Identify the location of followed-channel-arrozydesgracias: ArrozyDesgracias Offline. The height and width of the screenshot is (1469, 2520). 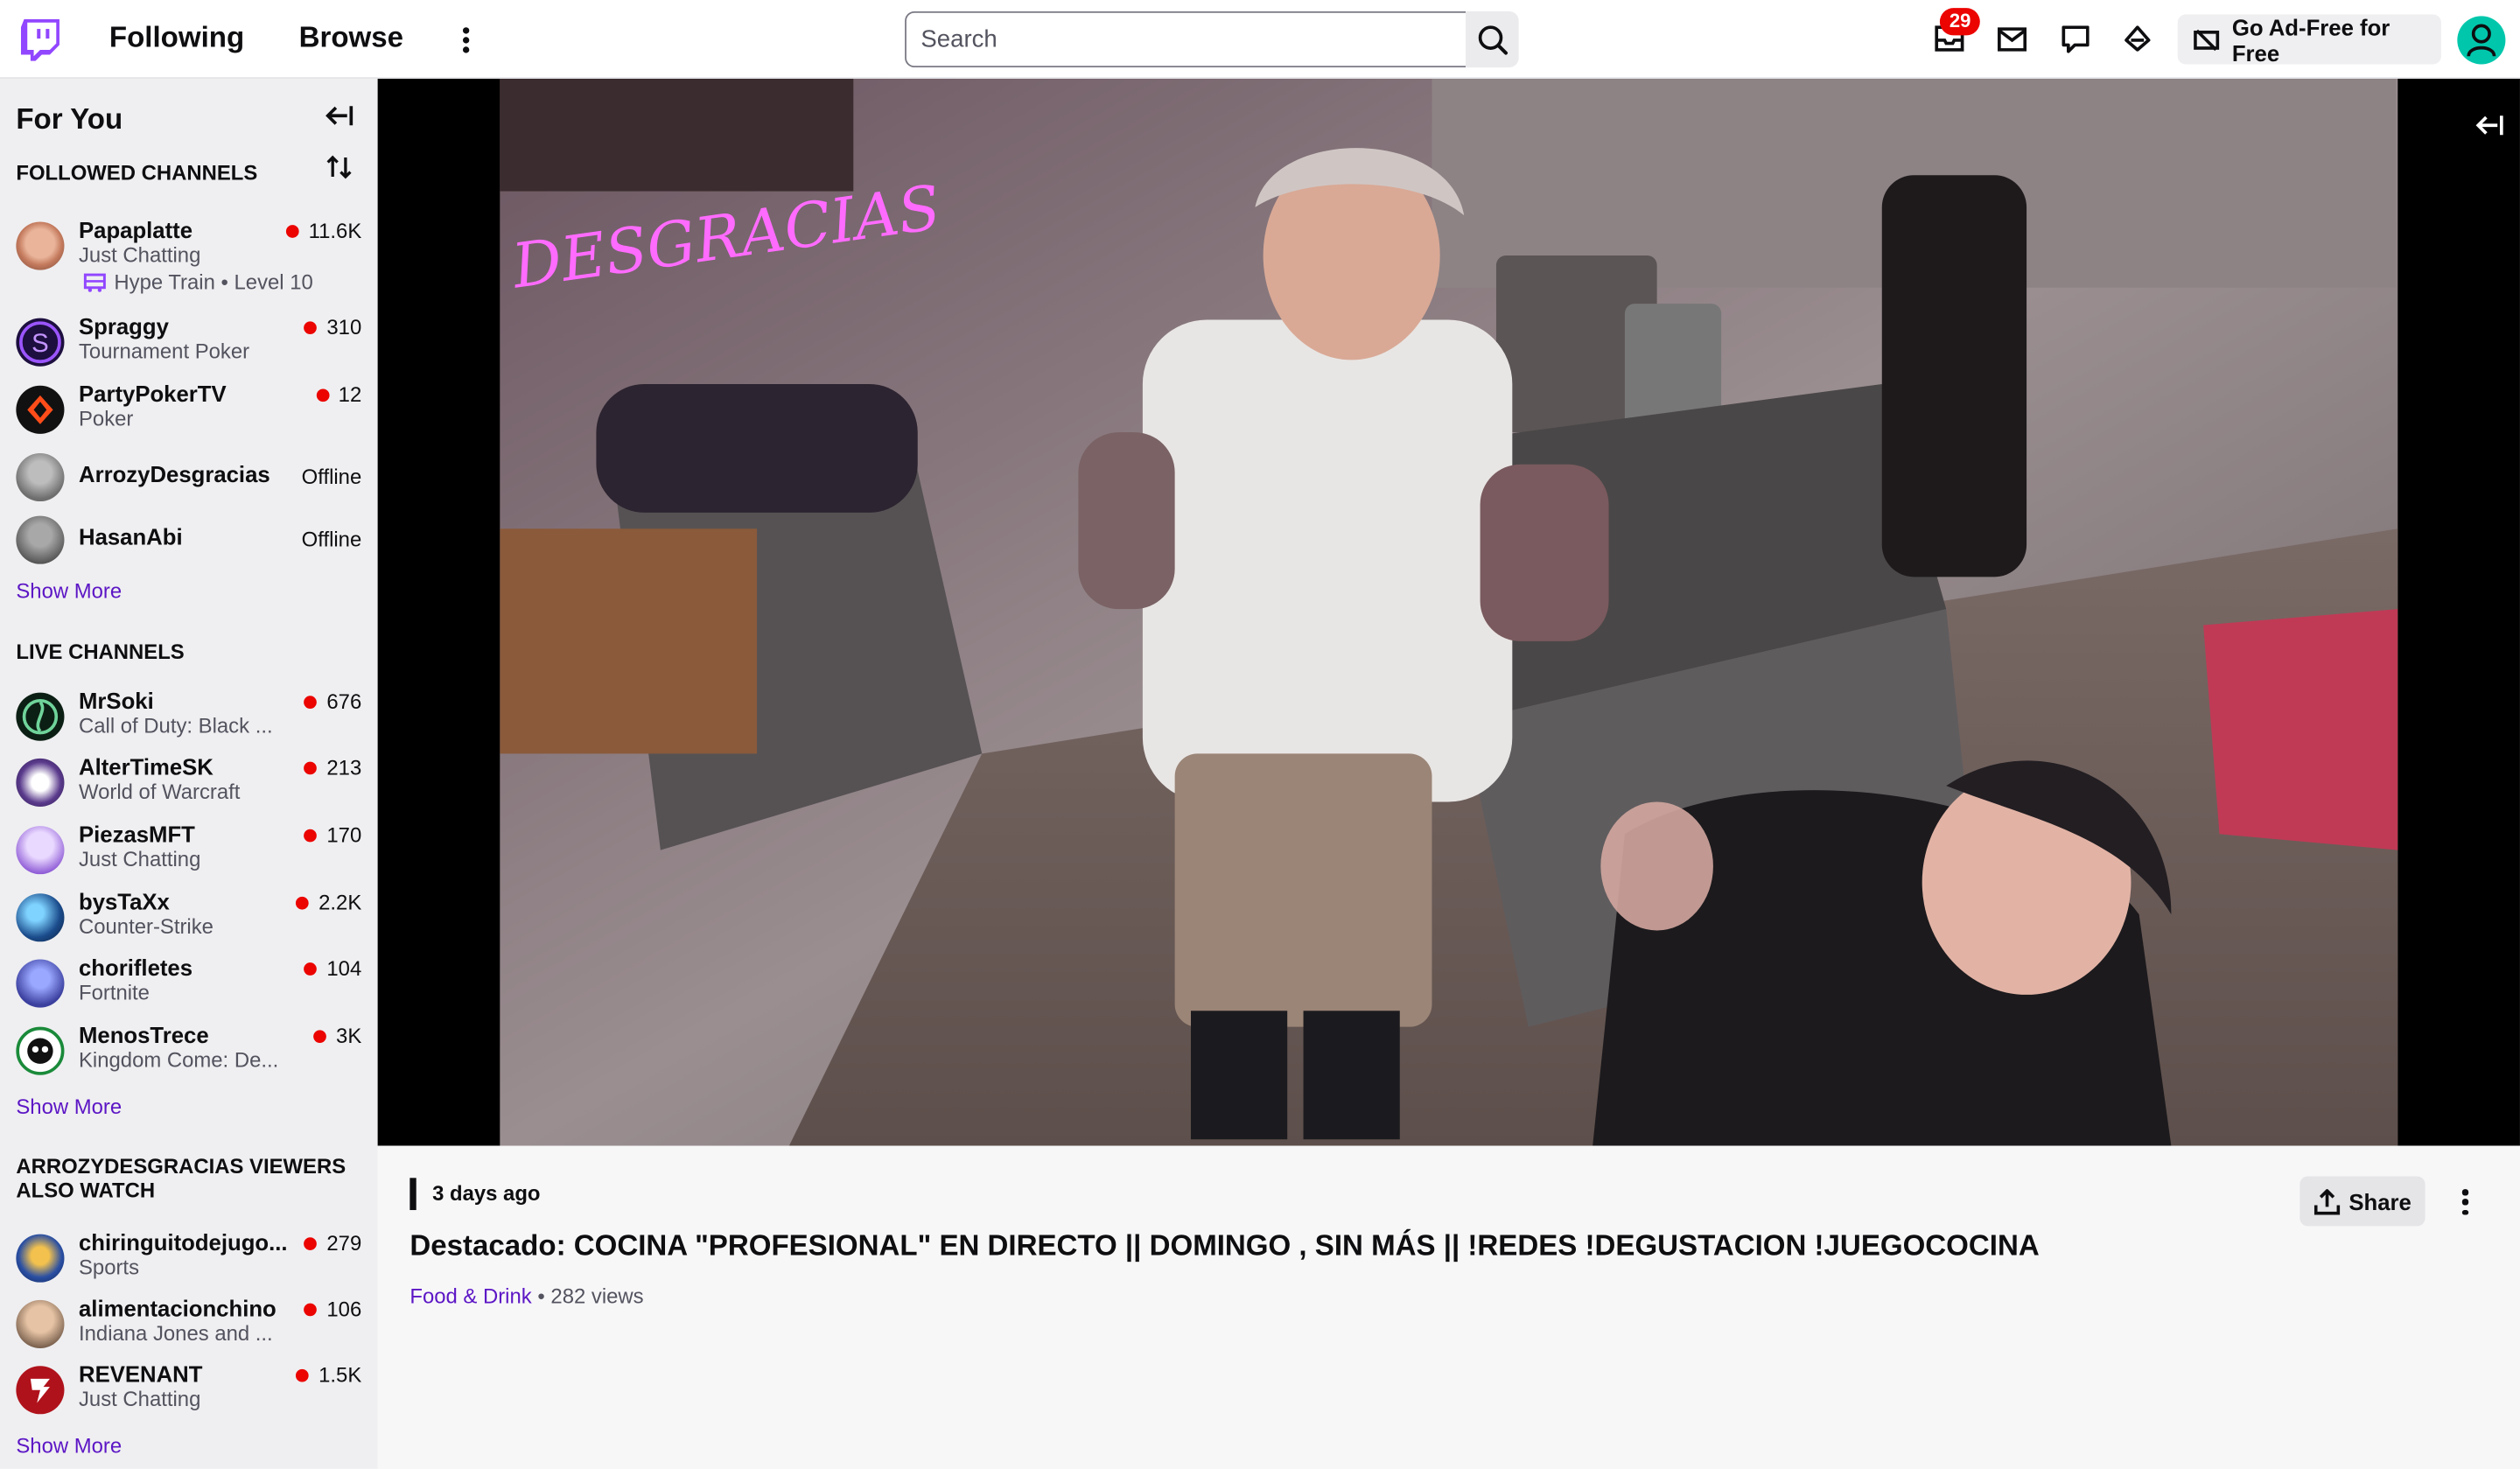
(189, 480).